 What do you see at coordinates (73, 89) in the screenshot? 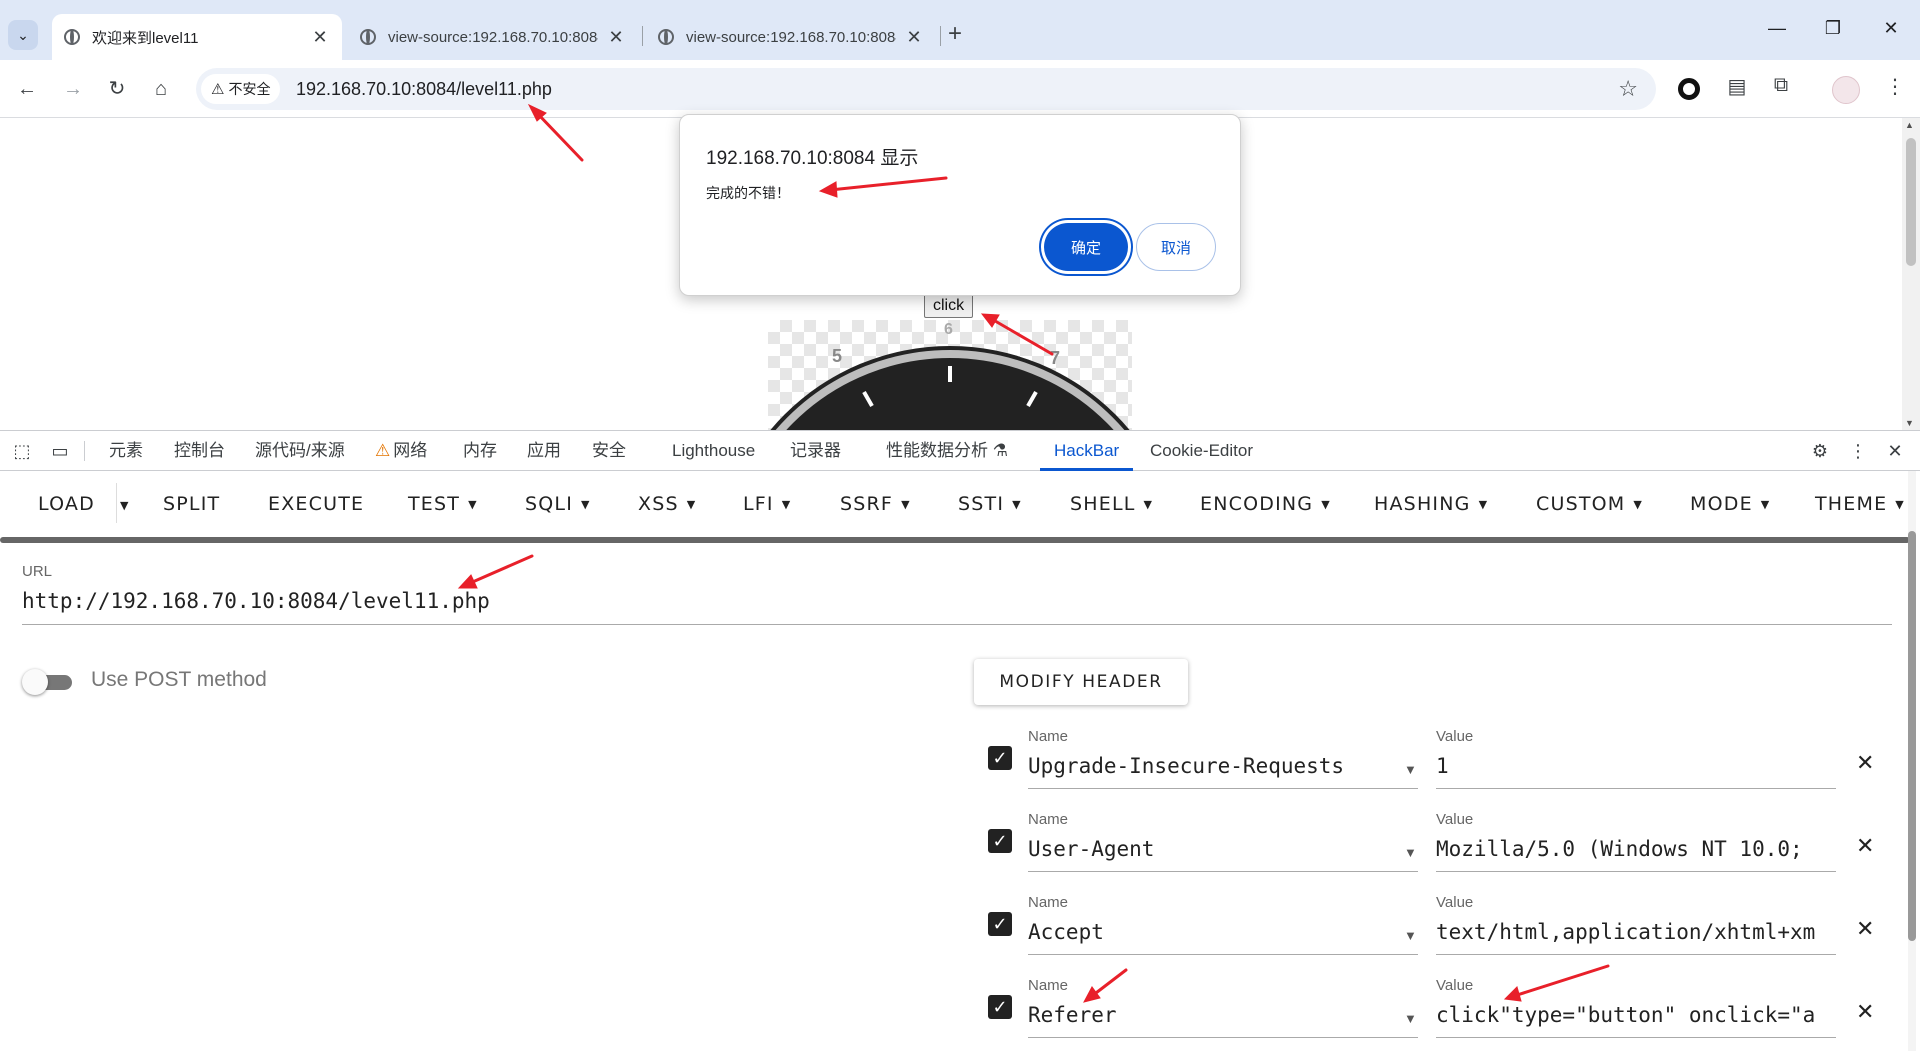
I see `forward-button: →` at bounding box center [73, 89].